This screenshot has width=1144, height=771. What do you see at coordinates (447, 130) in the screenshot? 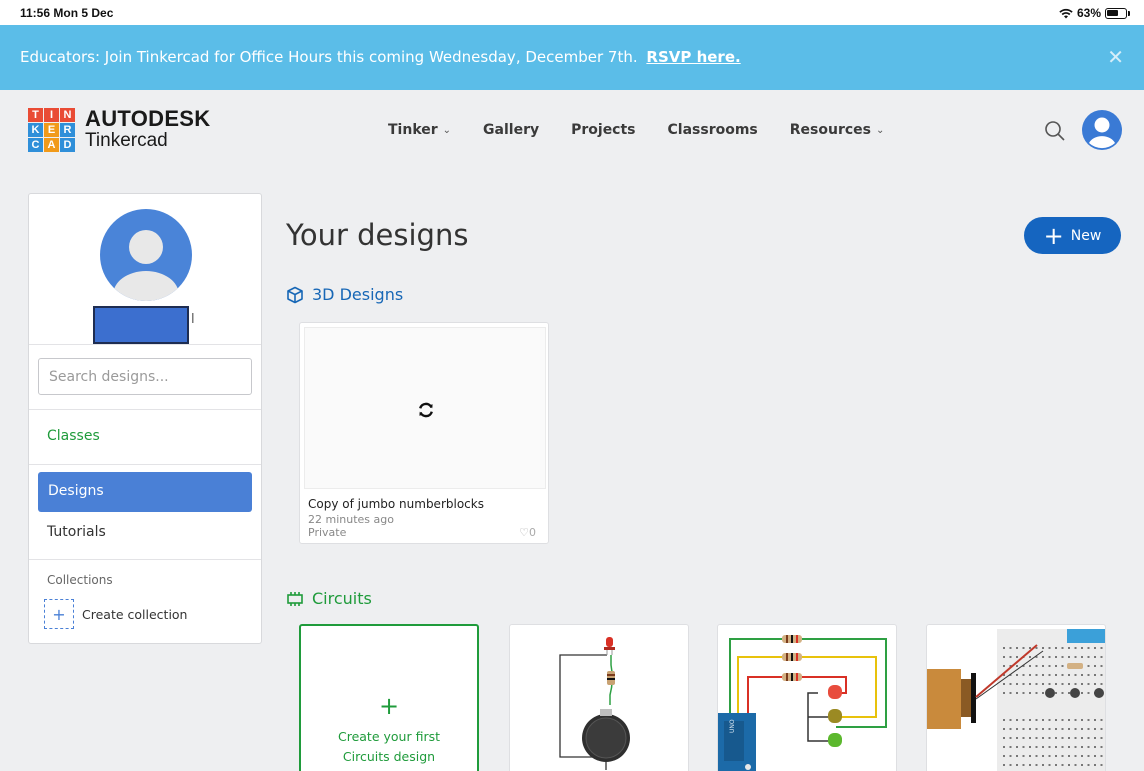
I see `chevron-down-icon: ⌄` at bounding box center [447, 130].